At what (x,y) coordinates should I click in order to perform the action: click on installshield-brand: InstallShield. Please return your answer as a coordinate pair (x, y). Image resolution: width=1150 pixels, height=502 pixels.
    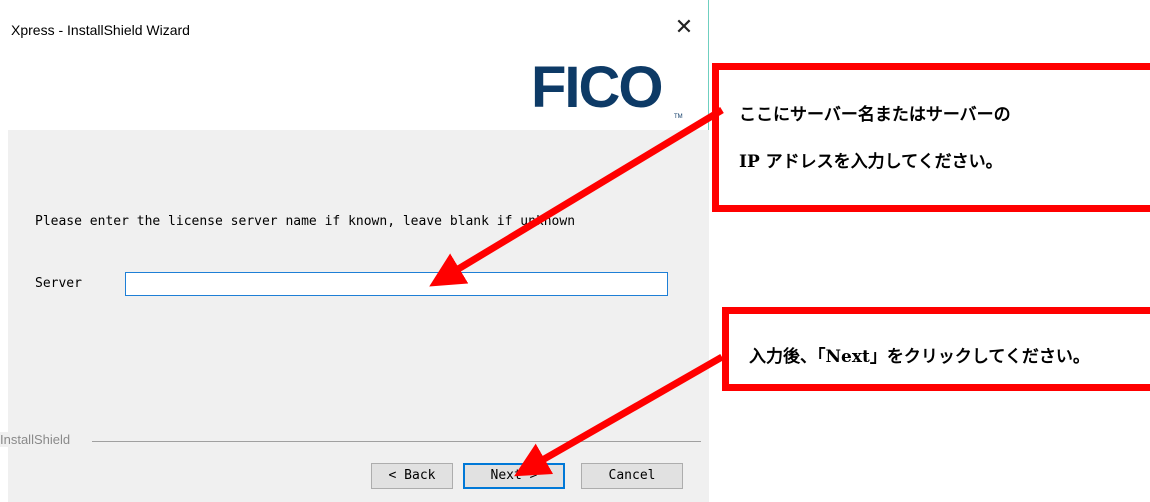
    Looking at the image, I should click on (37, 439).